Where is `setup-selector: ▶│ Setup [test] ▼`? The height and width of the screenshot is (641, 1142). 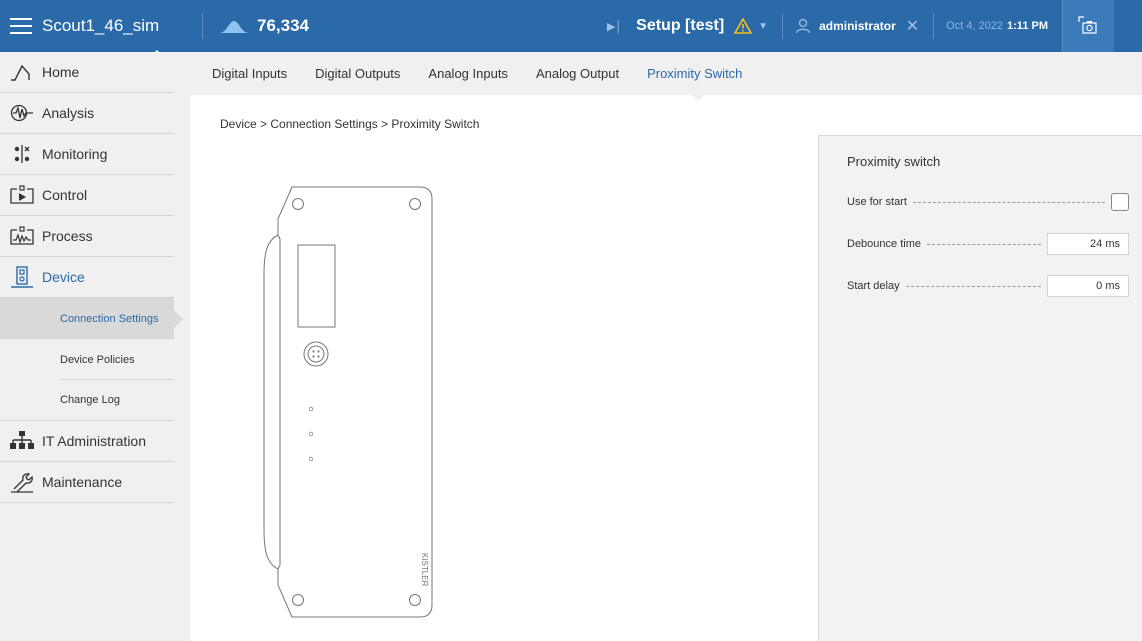 setup-selector: ▶│ Setup [test] ▼ is located at coordinates (687, 26).